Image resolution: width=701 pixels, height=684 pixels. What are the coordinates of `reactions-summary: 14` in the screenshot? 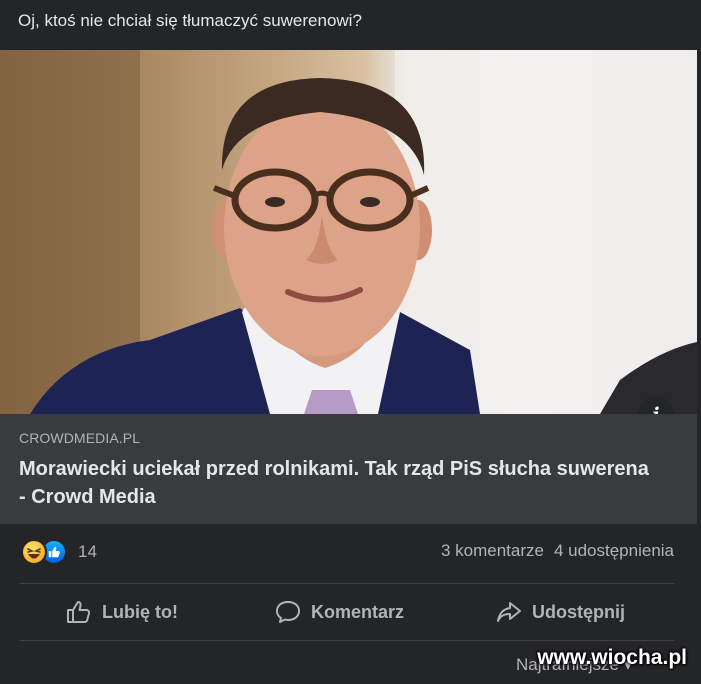 It's located at (59, 552).